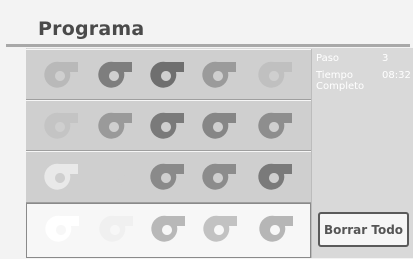 This screenshot has width=413, height=259. What do you see at coordinates (328, 58) in the screenshot?
I see `step-label: Paso` at bounding box center [328, 58].